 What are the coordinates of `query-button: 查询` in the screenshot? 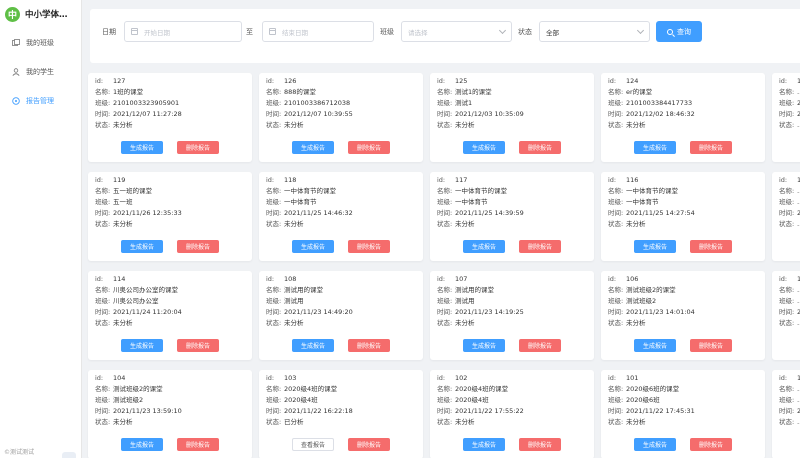 It's located at (679, 31).